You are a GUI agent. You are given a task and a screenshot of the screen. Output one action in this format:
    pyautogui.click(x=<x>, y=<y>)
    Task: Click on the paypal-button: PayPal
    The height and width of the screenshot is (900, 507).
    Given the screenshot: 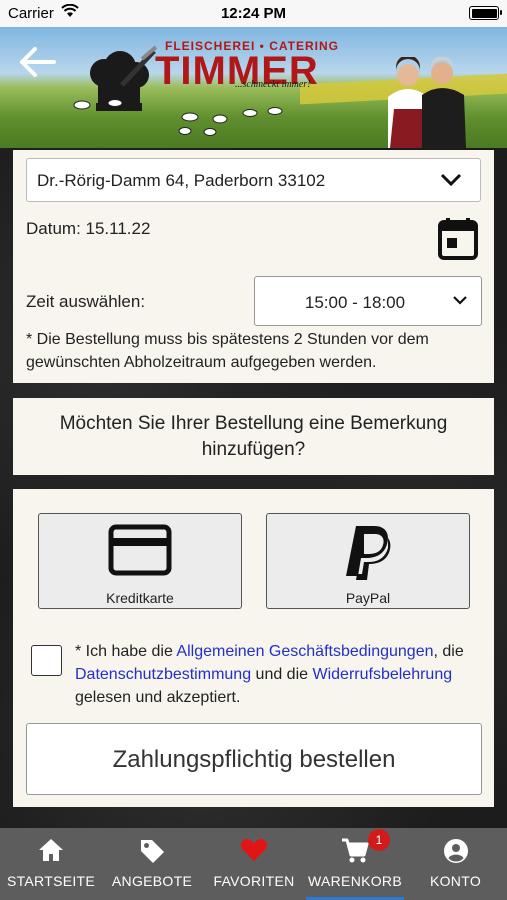 What is the action you would take?
    pyautogui.click(x=368, y=561)
    